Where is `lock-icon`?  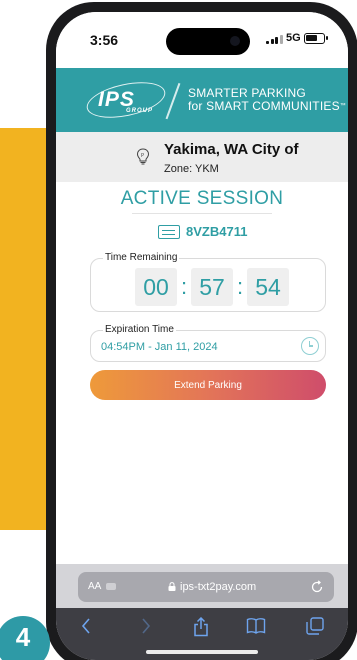
lock-icon is located at coordinates (172, 586).